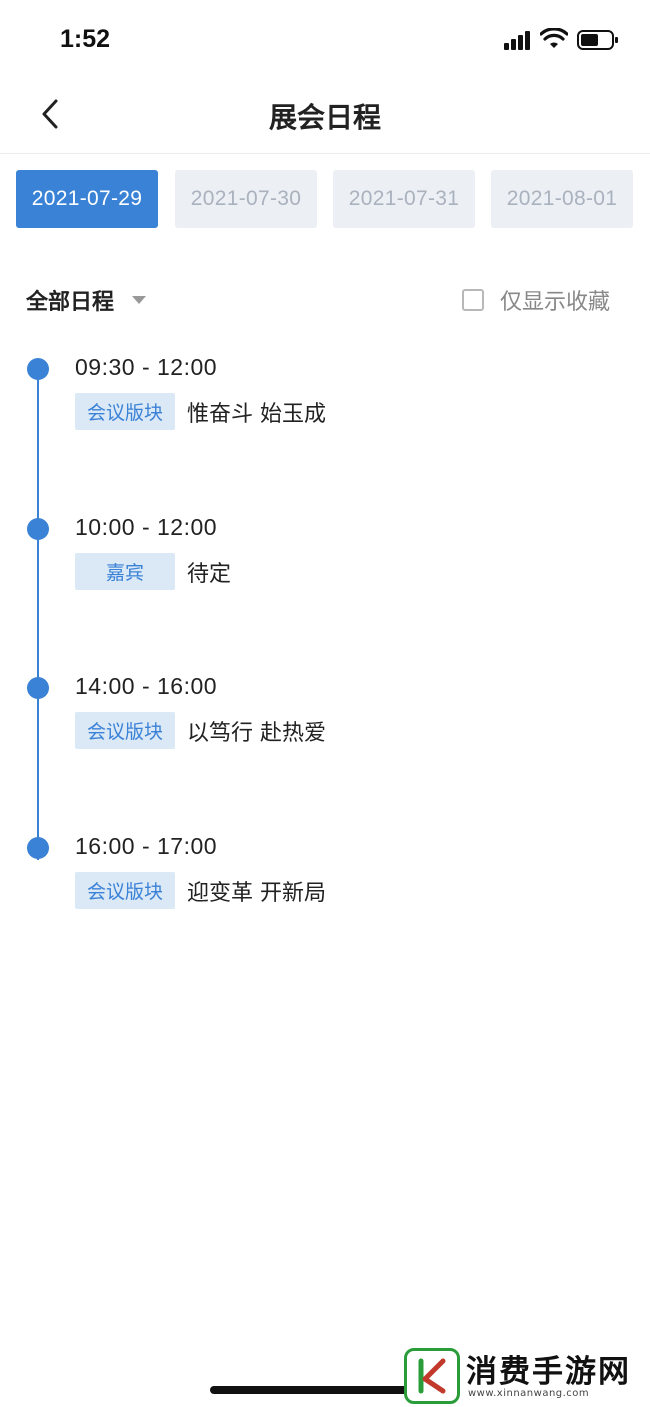 This screenshot has height=1407, width=650. I want to click on event-time: 16:00 - 17:00, so click(146, 846).